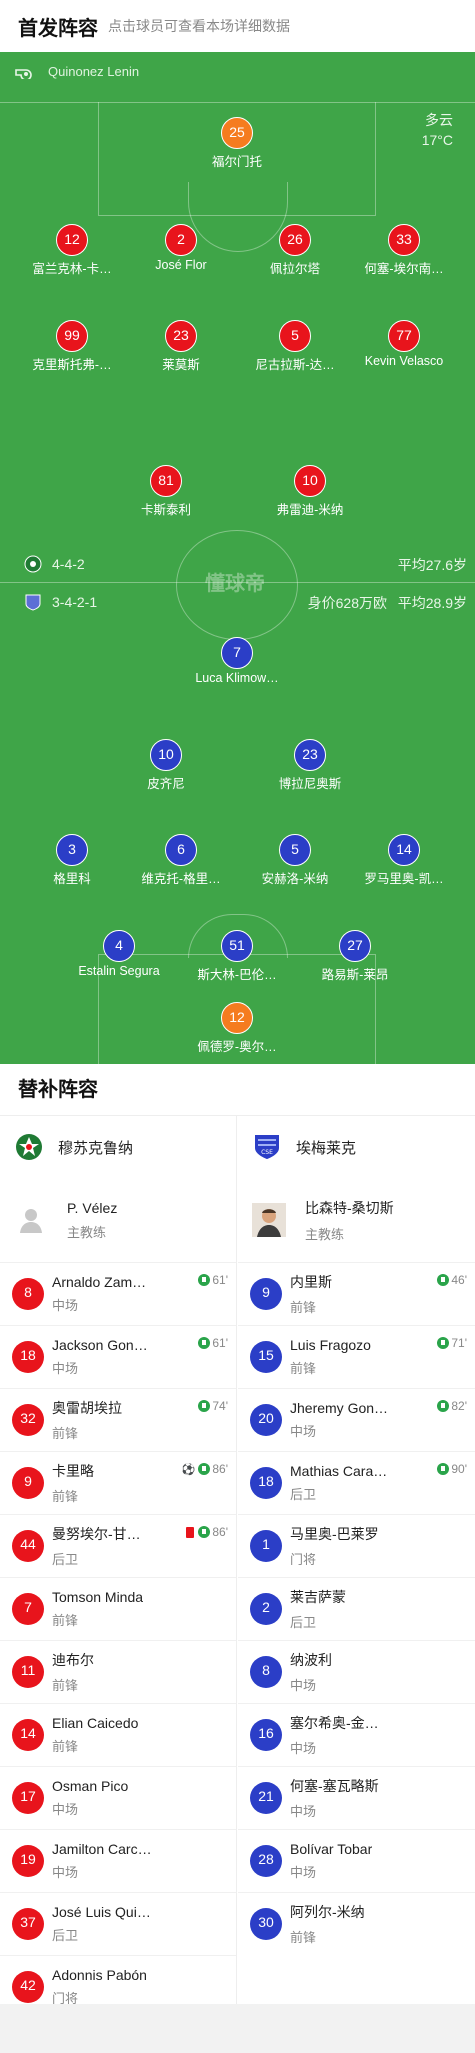  What do you see at coordinates (118, 1220) in the screenshot?
I see `home-coach: P. Vélez 主教练` at bounding box center [118, 1220].